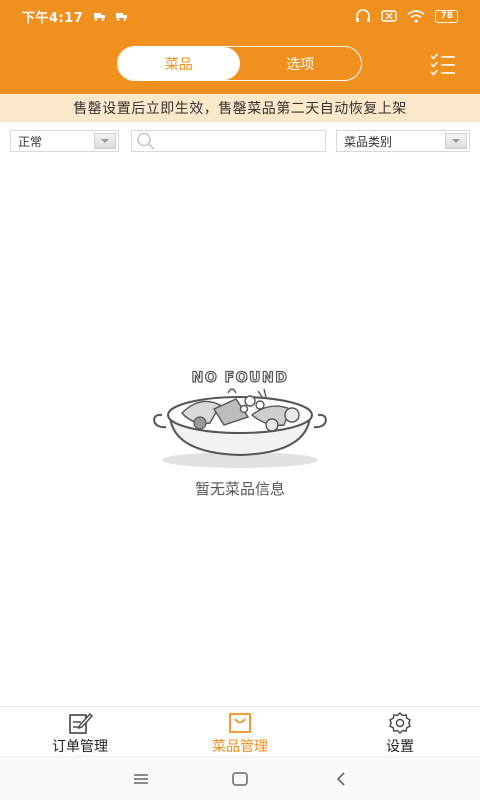 The image size is (480, 800). I want to click on status-right: 78, so click(406, 16).